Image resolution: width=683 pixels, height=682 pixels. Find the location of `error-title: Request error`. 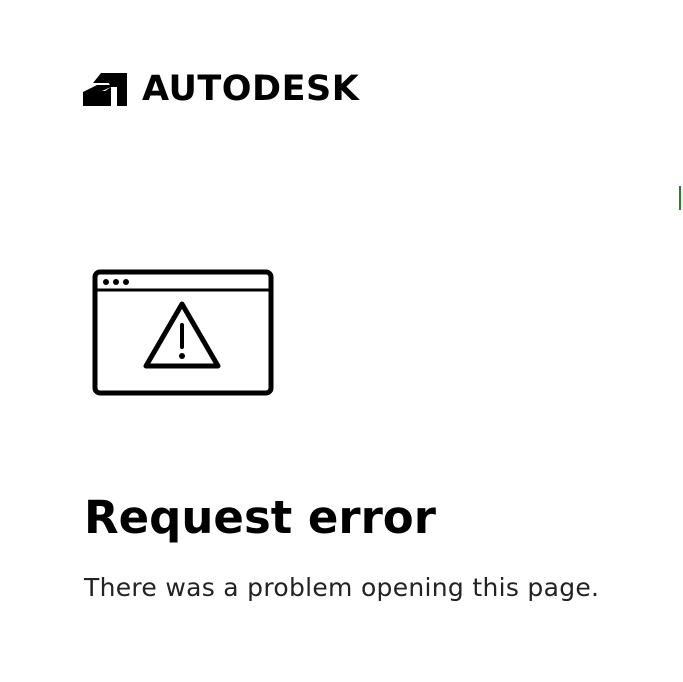

error-title: Request error is located at coordinates (260, 517).